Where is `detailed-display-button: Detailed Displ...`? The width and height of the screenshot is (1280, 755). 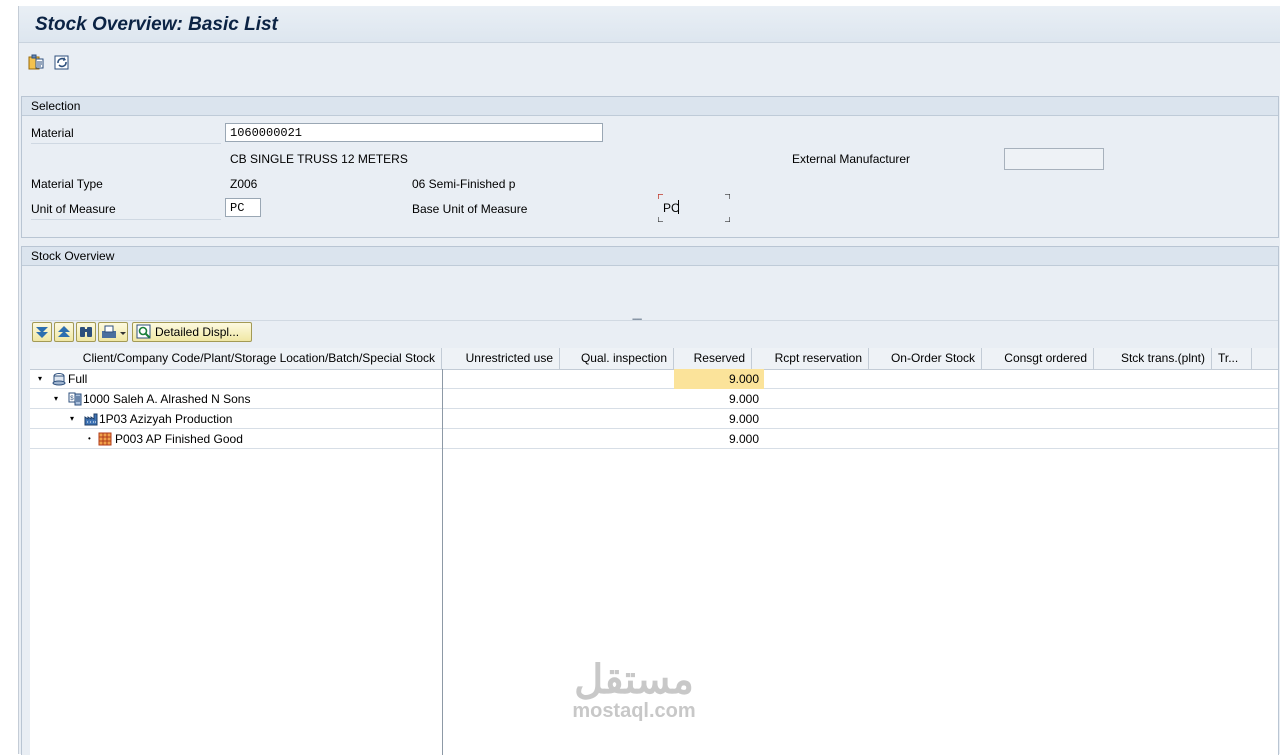
detailed-display-button: Detailed Displ... is located at coordinates (192, 332).